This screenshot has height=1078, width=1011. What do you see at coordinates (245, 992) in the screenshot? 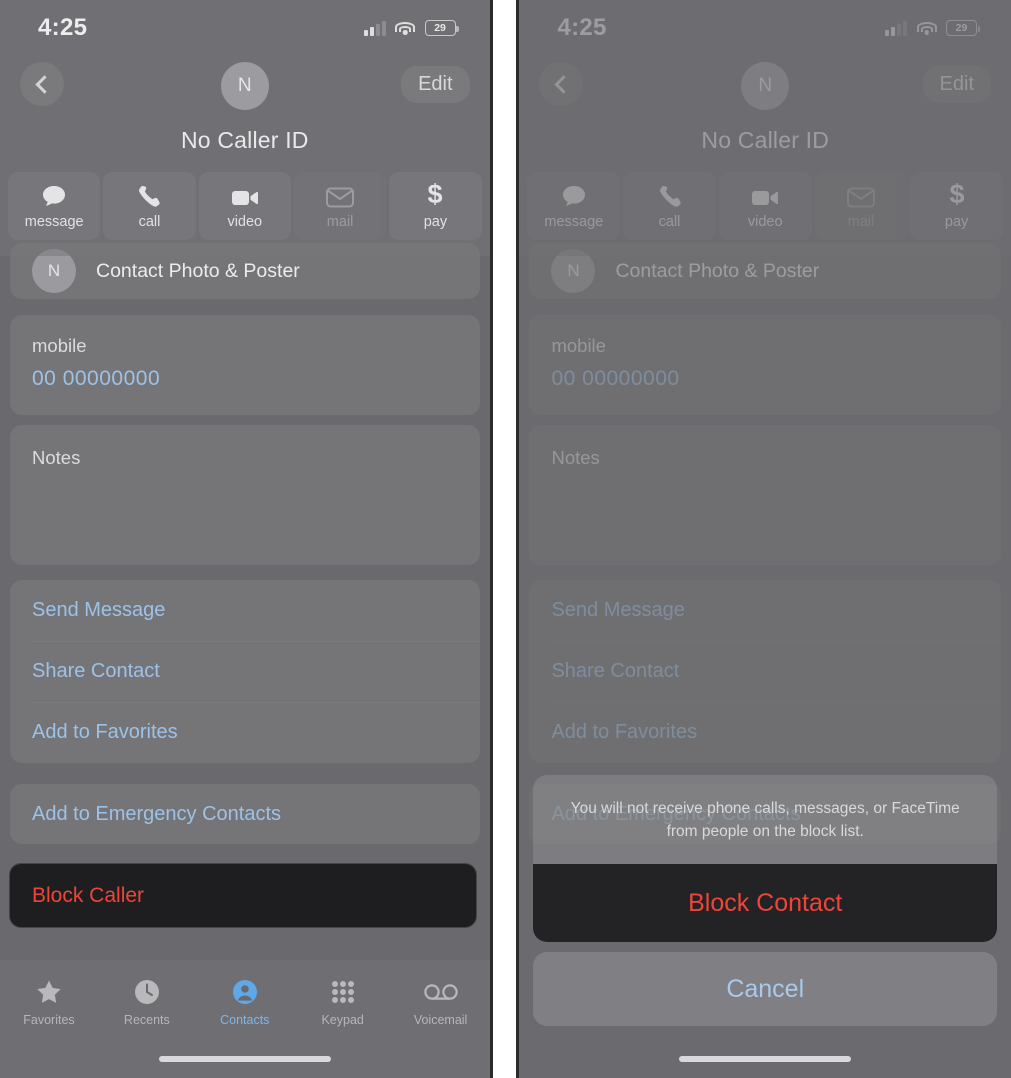
I see `person-circle-icon` at bounding box center [245, 992].